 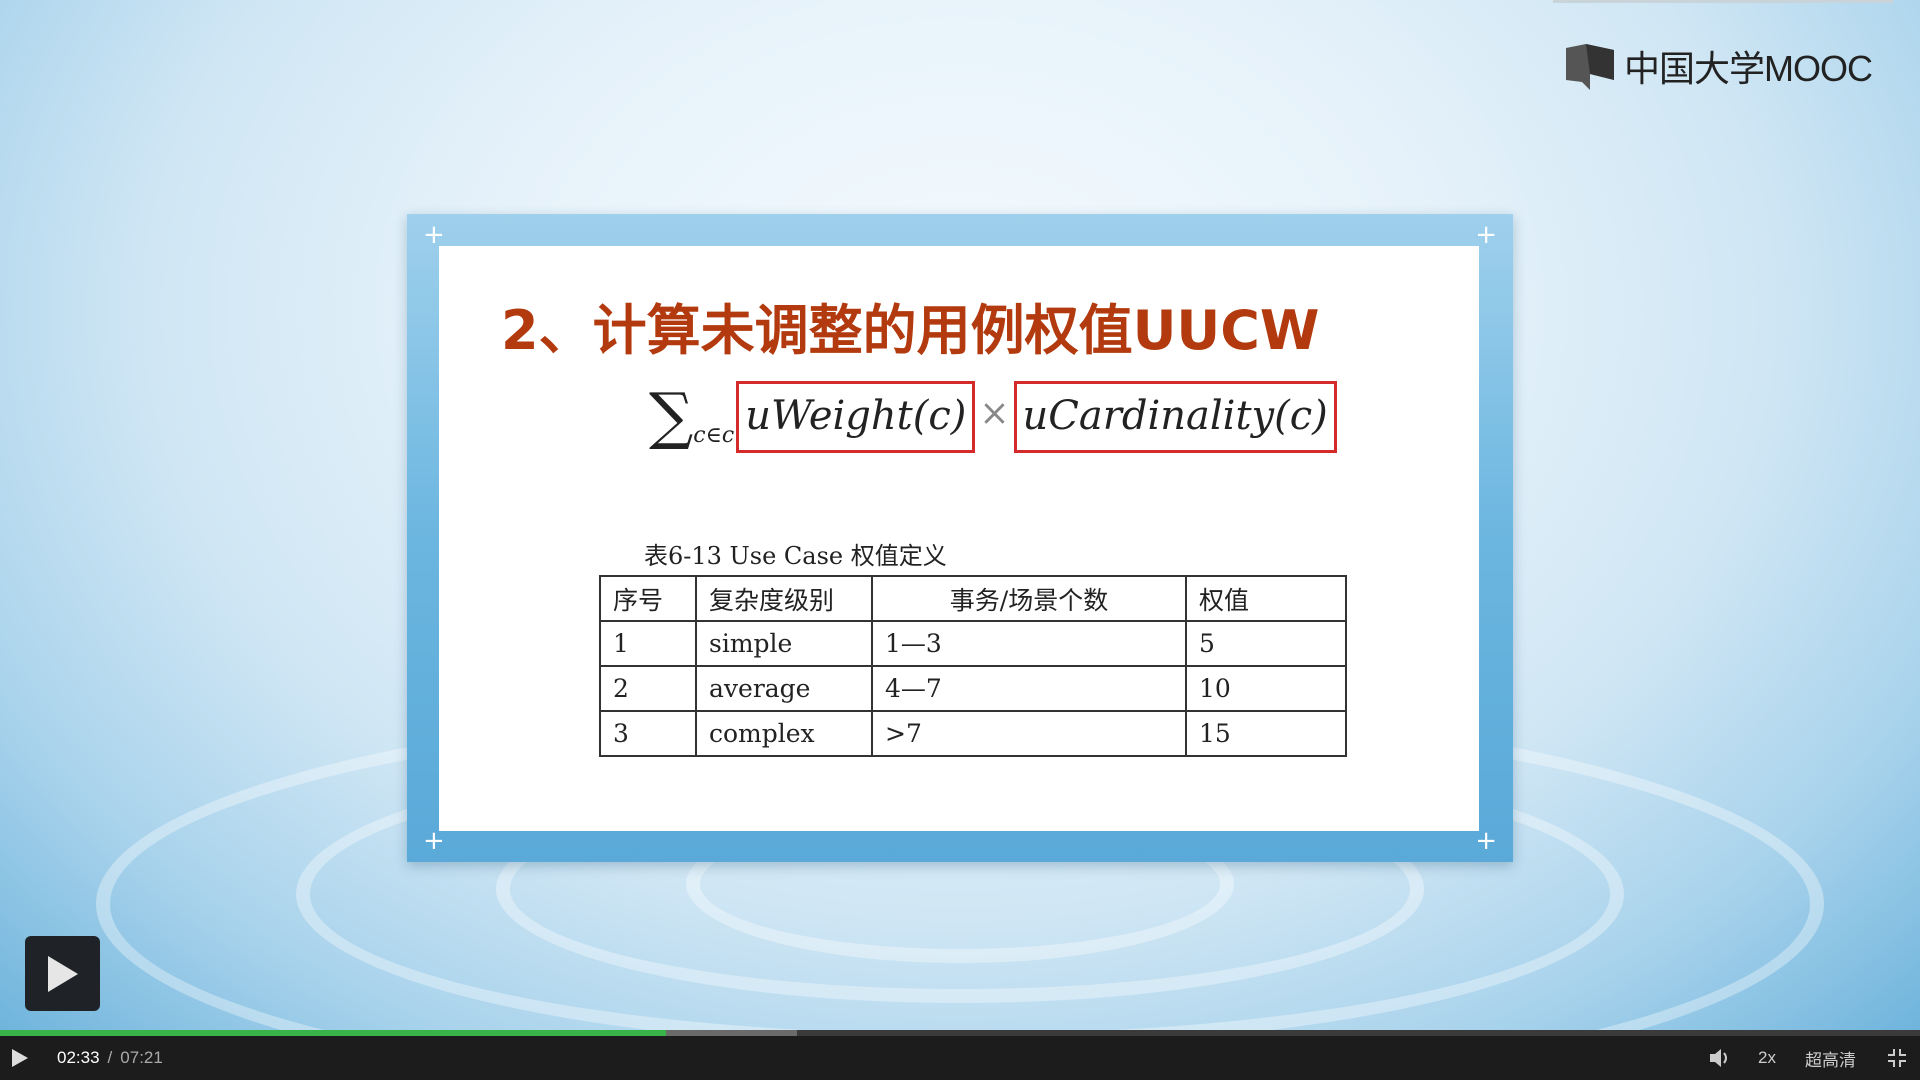 I want to click on table-header-row: 序号 复杂度级别 事务/场景个数 权值, so click(x=973, y=598).